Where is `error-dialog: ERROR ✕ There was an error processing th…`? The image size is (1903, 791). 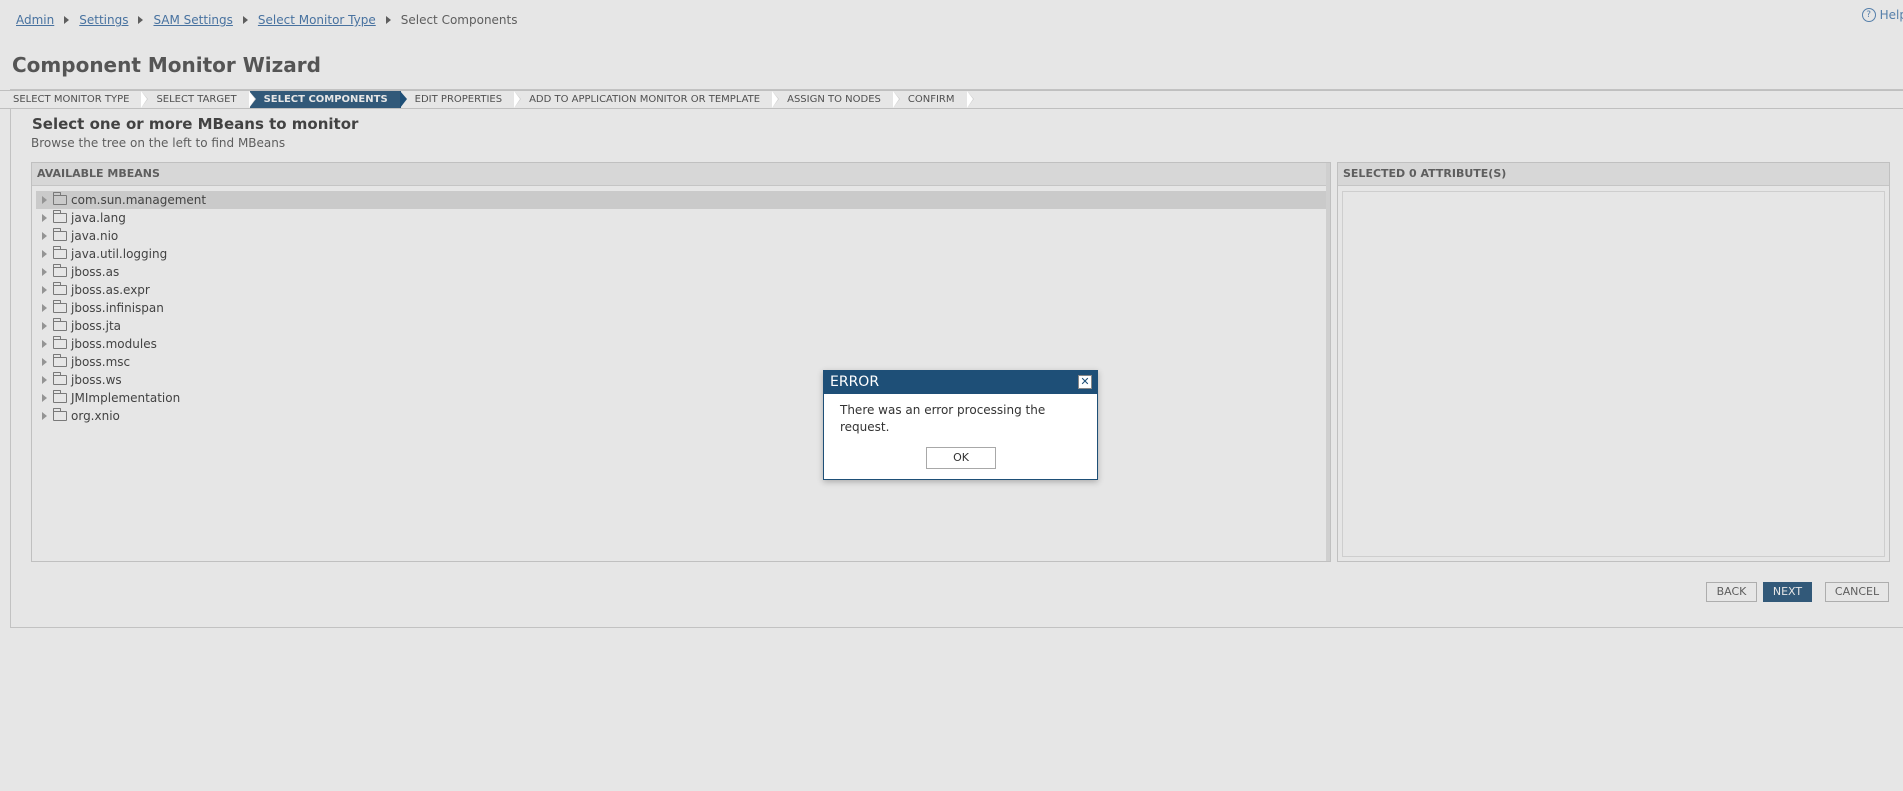 error-dialog: ERROR ✕ There was an error processing th… is located at coordinates (960, 425).